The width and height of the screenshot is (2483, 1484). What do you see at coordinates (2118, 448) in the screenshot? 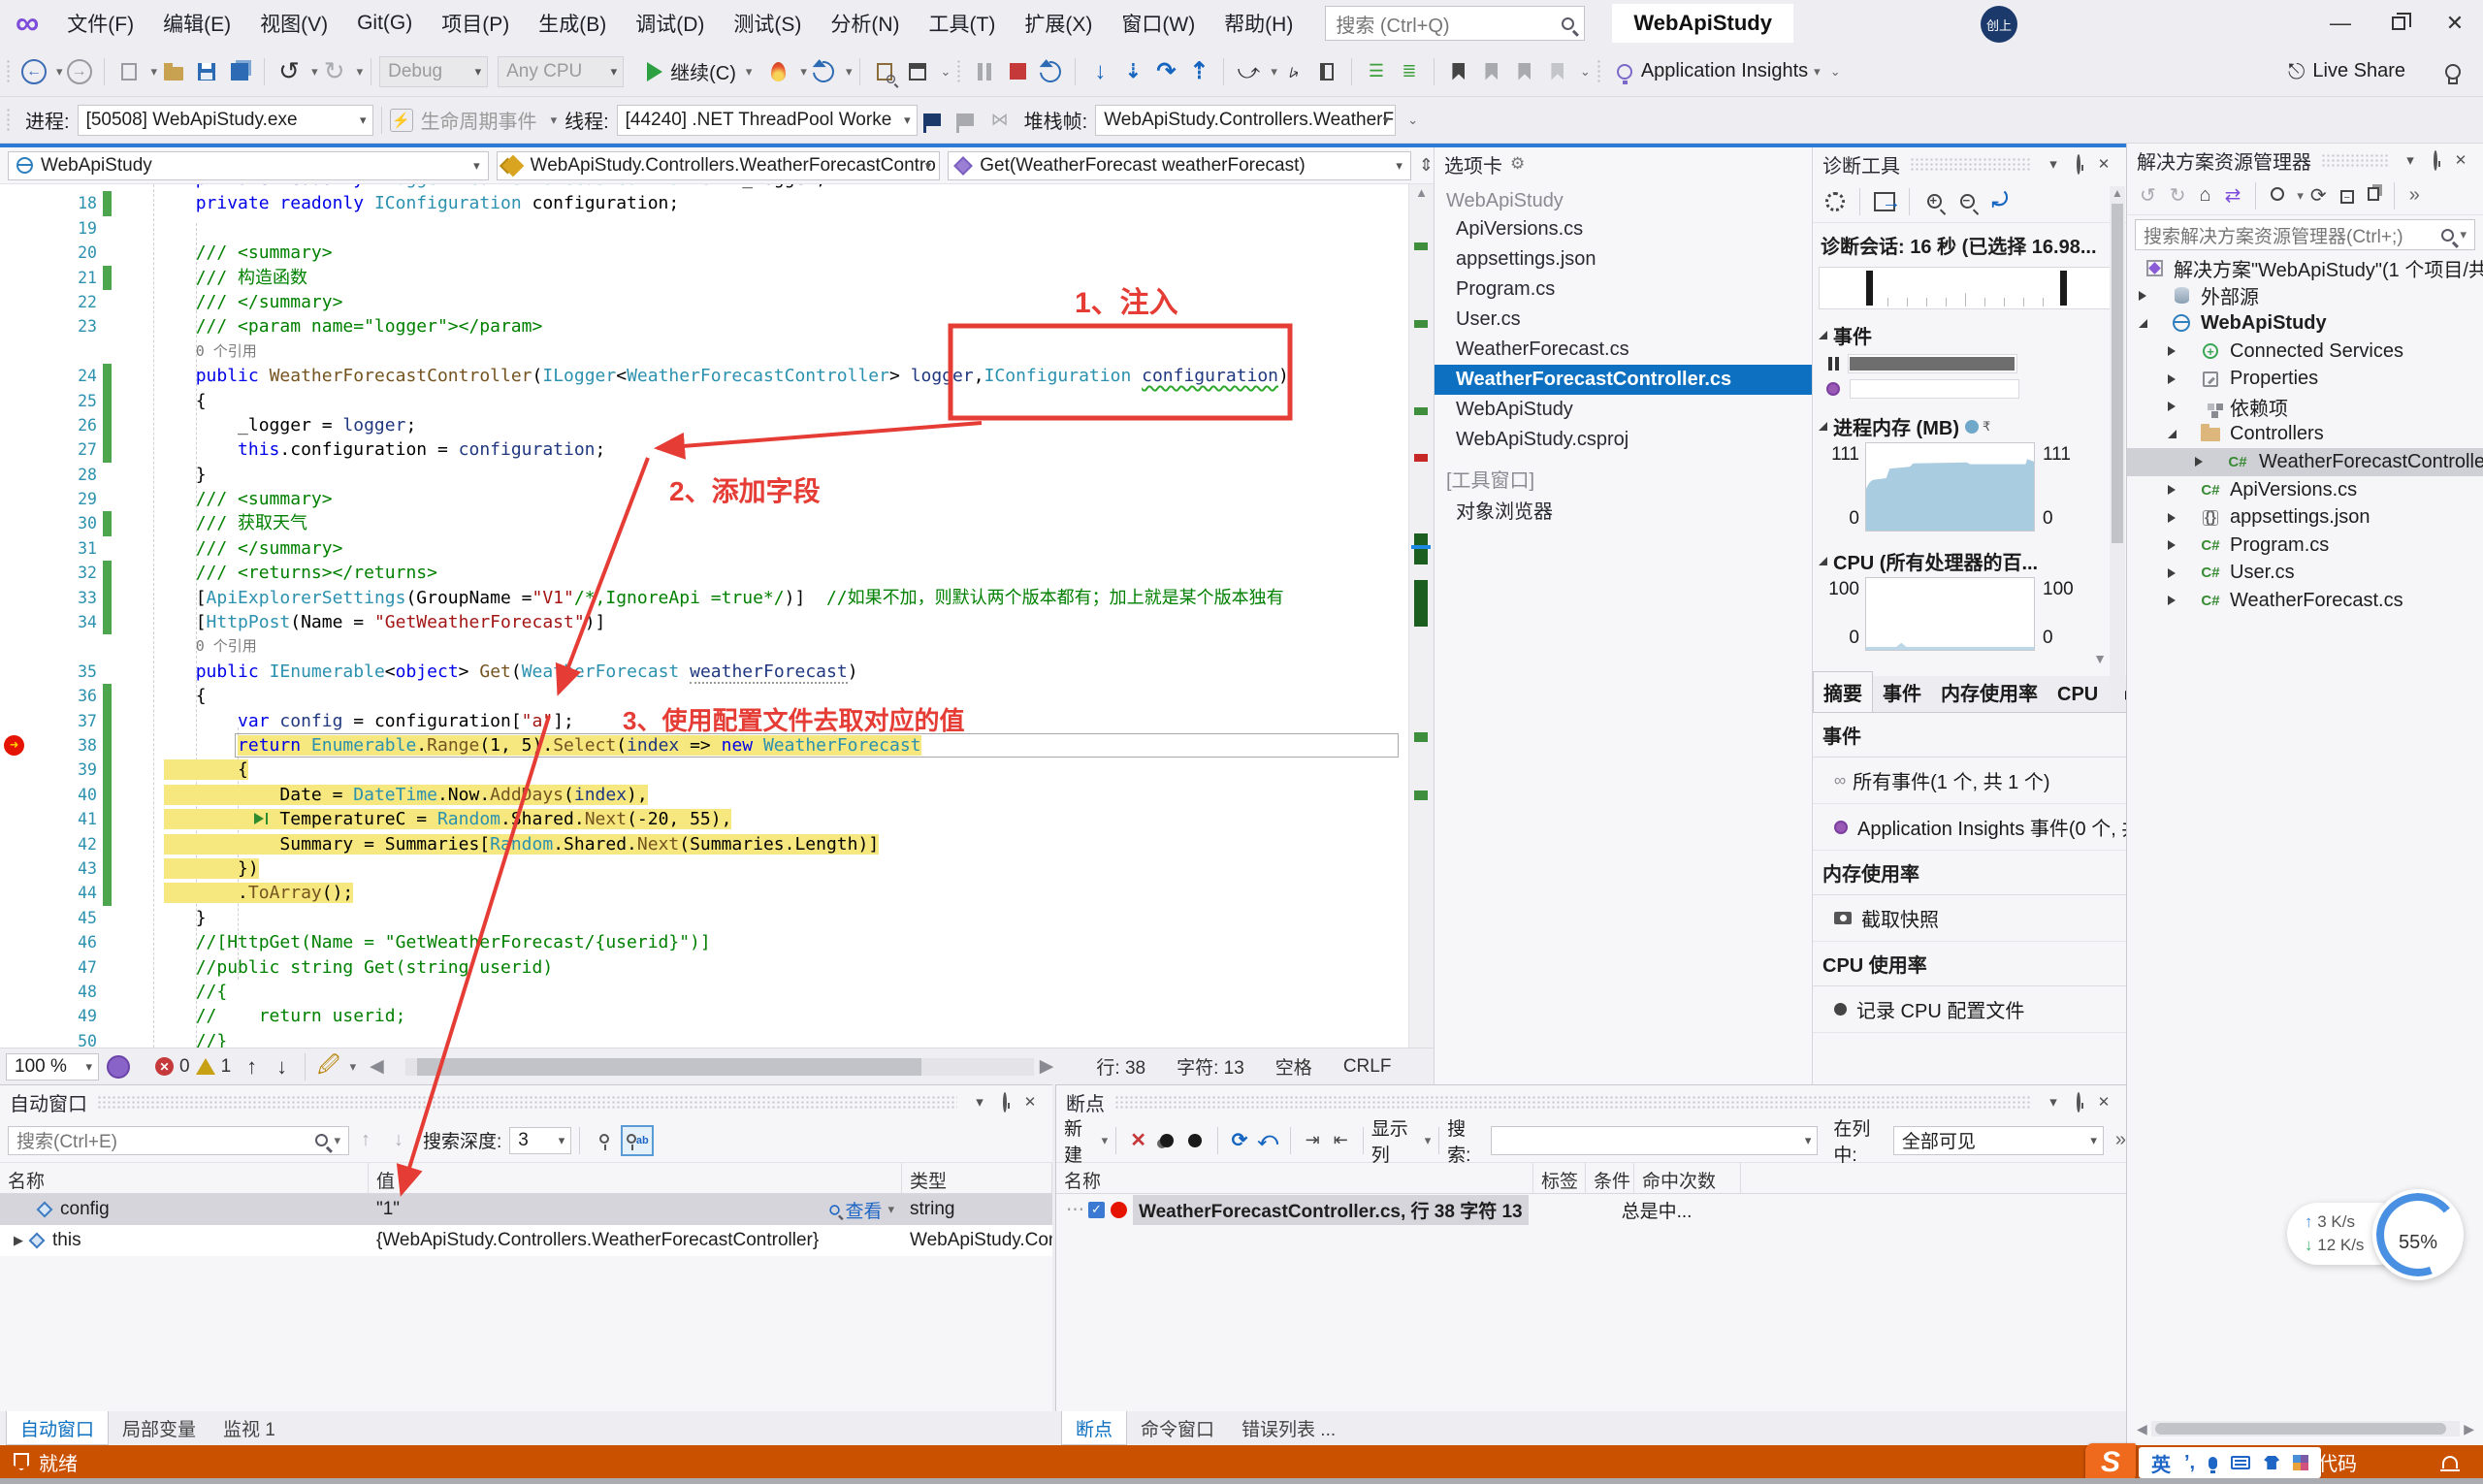
I see `diagnostics-scrollbar: ▲` at bounding box center [2118, 448].